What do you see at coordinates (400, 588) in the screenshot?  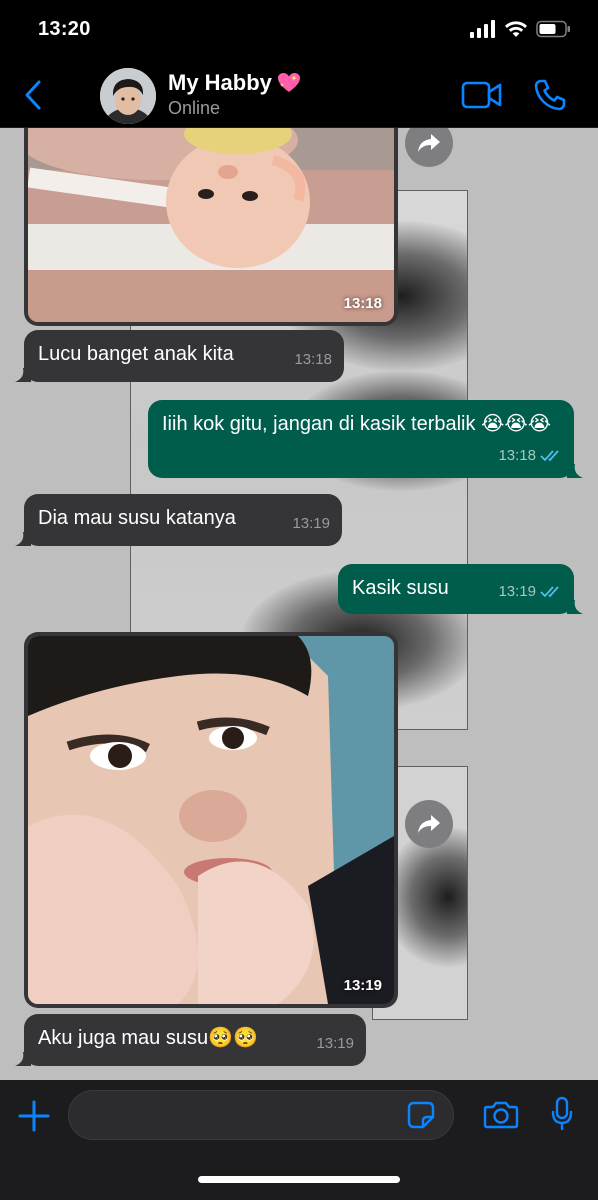 I see `message-text: Kasik susu` at bounding box center [400, 588].